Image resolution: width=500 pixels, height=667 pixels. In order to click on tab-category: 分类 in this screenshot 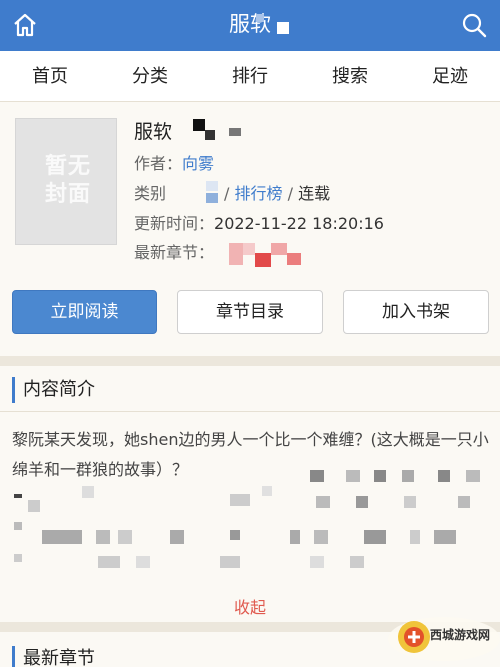, I will do `click(150, 76)`.